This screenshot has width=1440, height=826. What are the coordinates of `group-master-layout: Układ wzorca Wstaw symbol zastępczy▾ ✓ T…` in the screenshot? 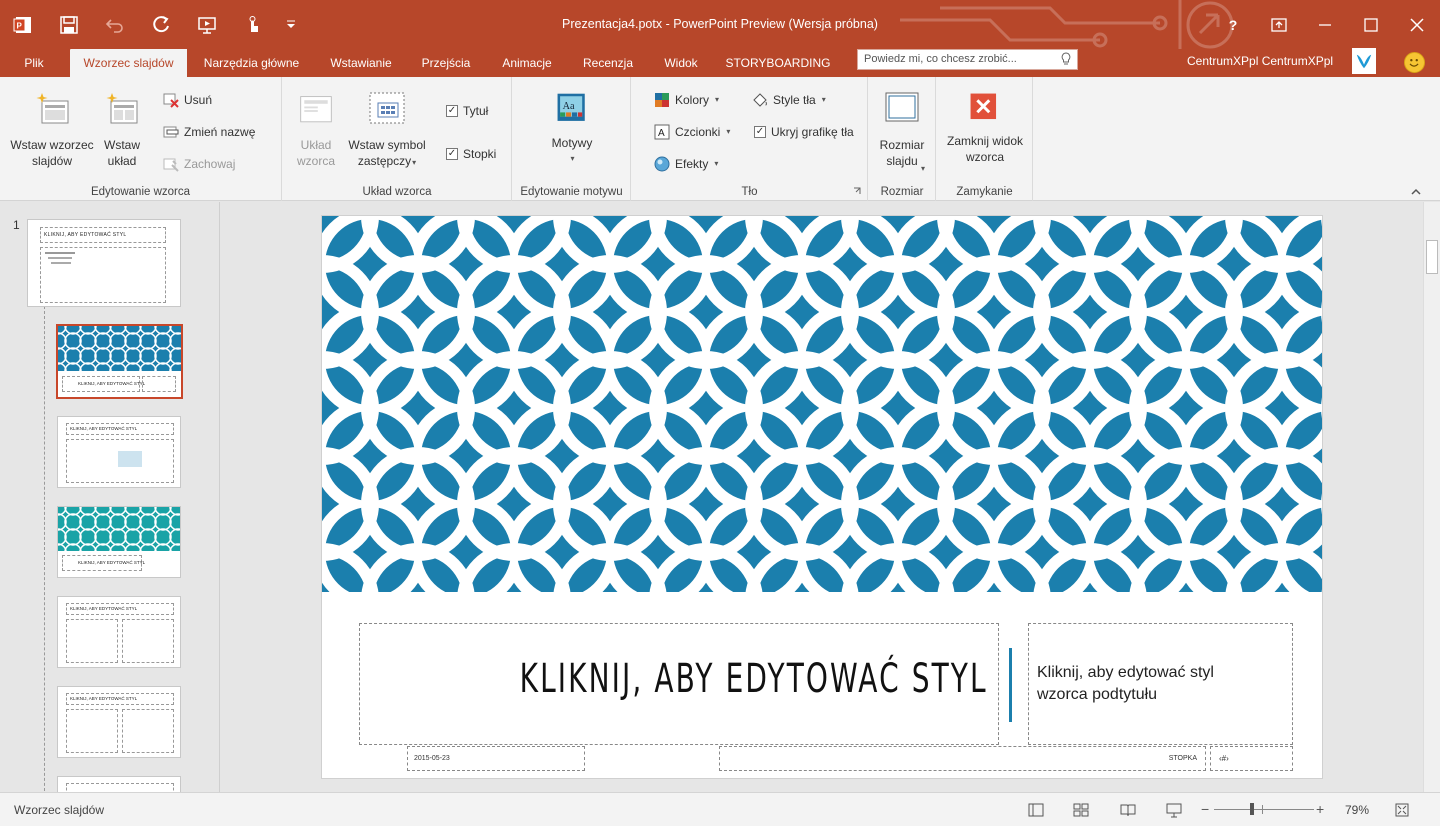 It's located at (397, 139).